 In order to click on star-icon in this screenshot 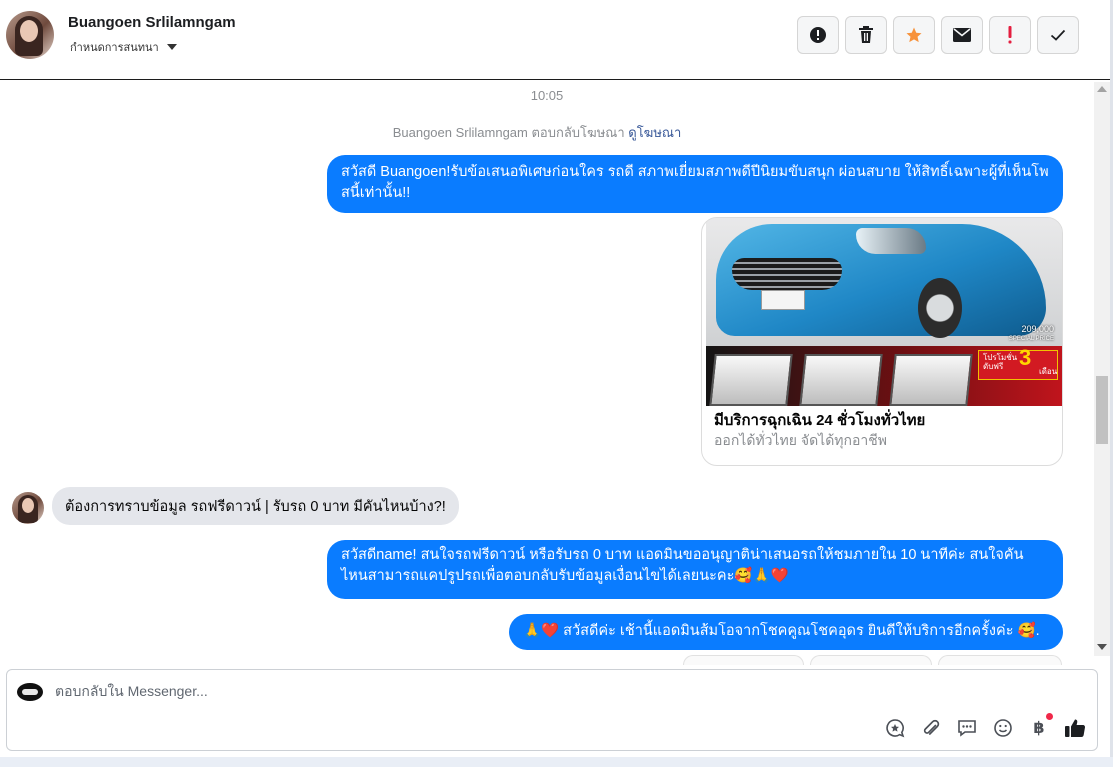, I will do `click(914, 35)`.